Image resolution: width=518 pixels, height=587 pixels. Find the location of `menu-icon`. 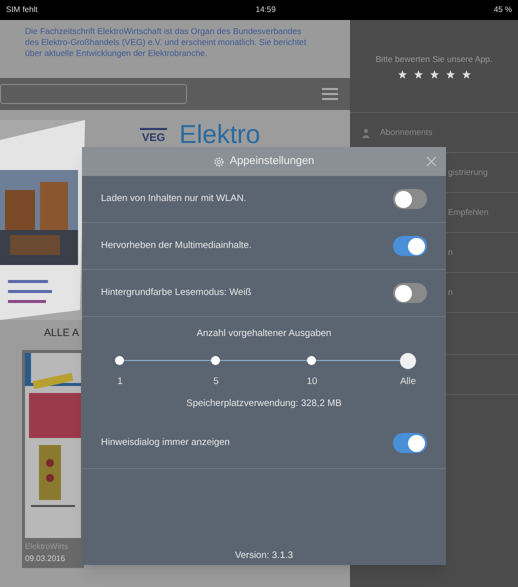

menu-icon is located at coordinates (330, 94).